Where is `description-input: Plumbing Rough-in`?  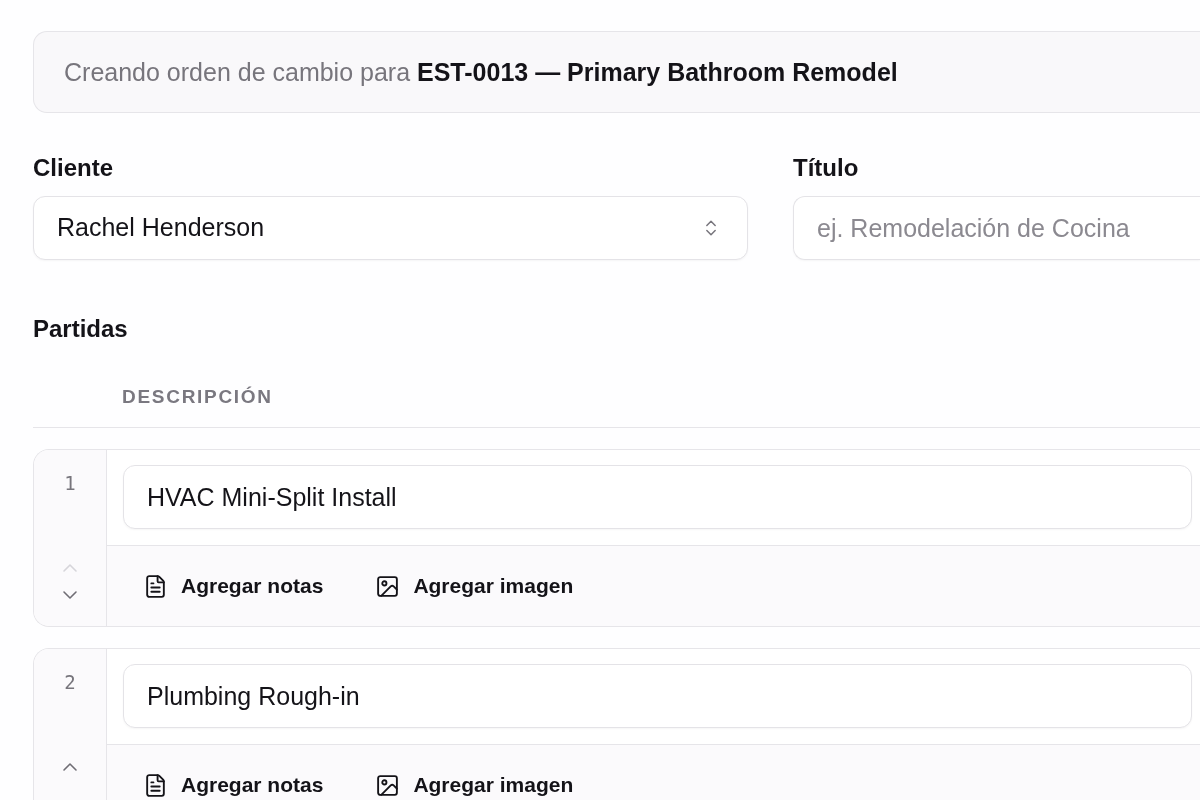
description-input: Plumbing Rough-in is located at coordinates (657, 696).